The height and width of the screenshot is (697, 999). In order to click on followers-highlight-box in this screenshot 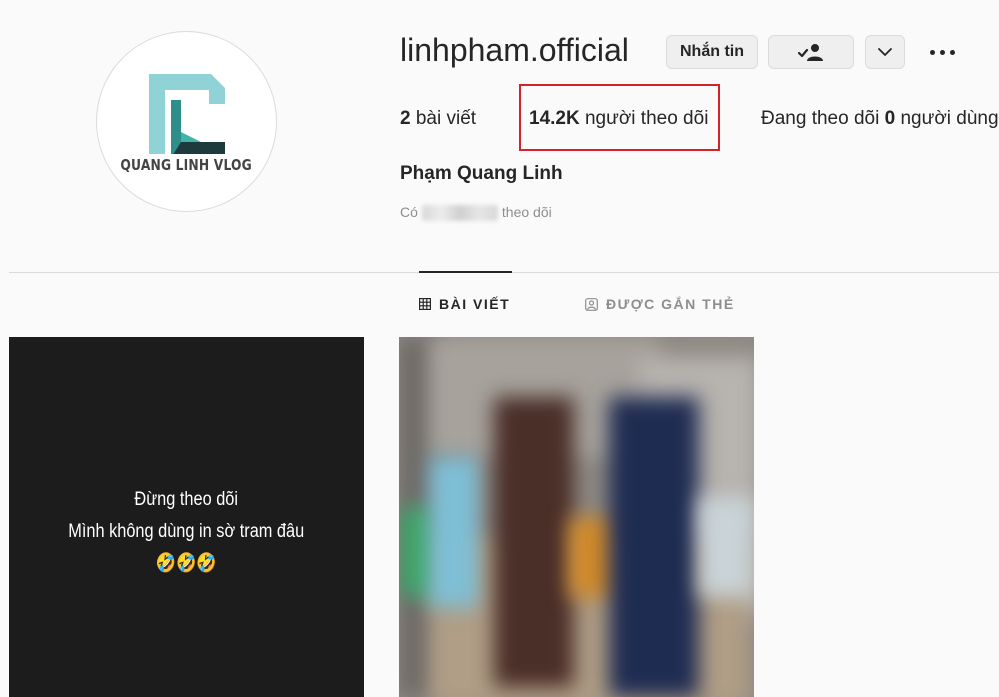, I will do `click(619, 117)`.